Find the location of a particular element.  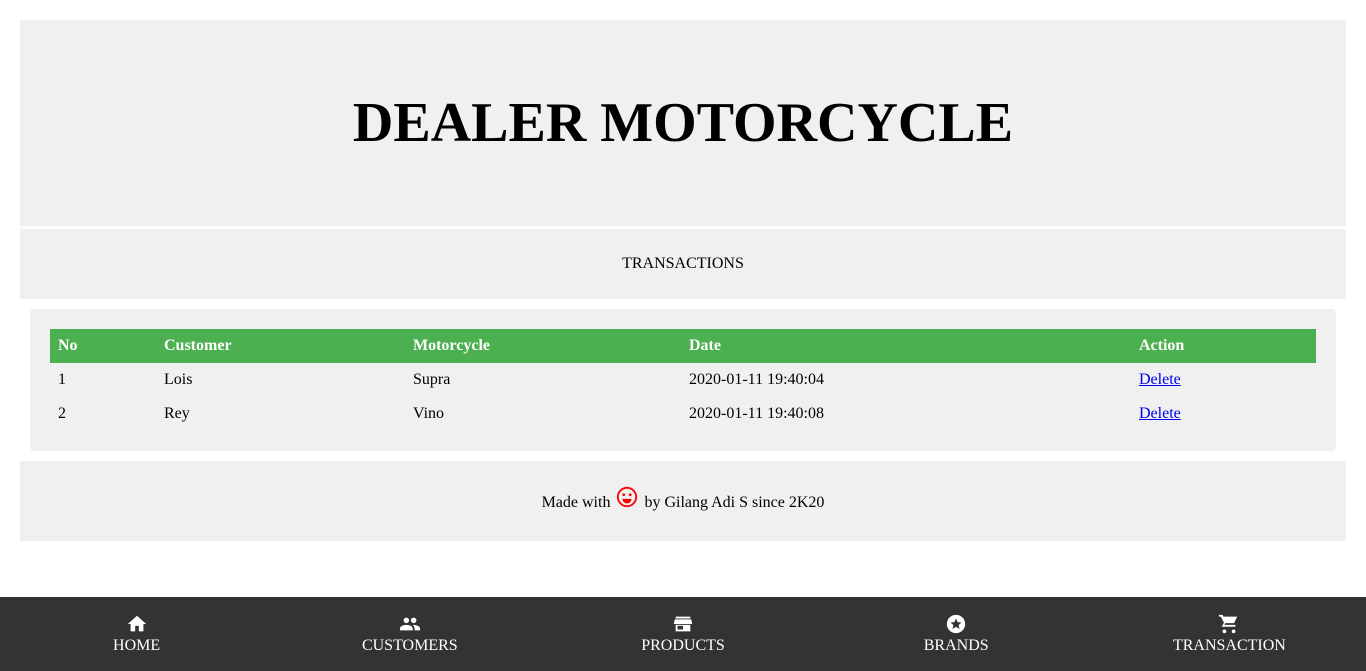

section-title: TRANSACTIONS is located at coordinates (683, 264).